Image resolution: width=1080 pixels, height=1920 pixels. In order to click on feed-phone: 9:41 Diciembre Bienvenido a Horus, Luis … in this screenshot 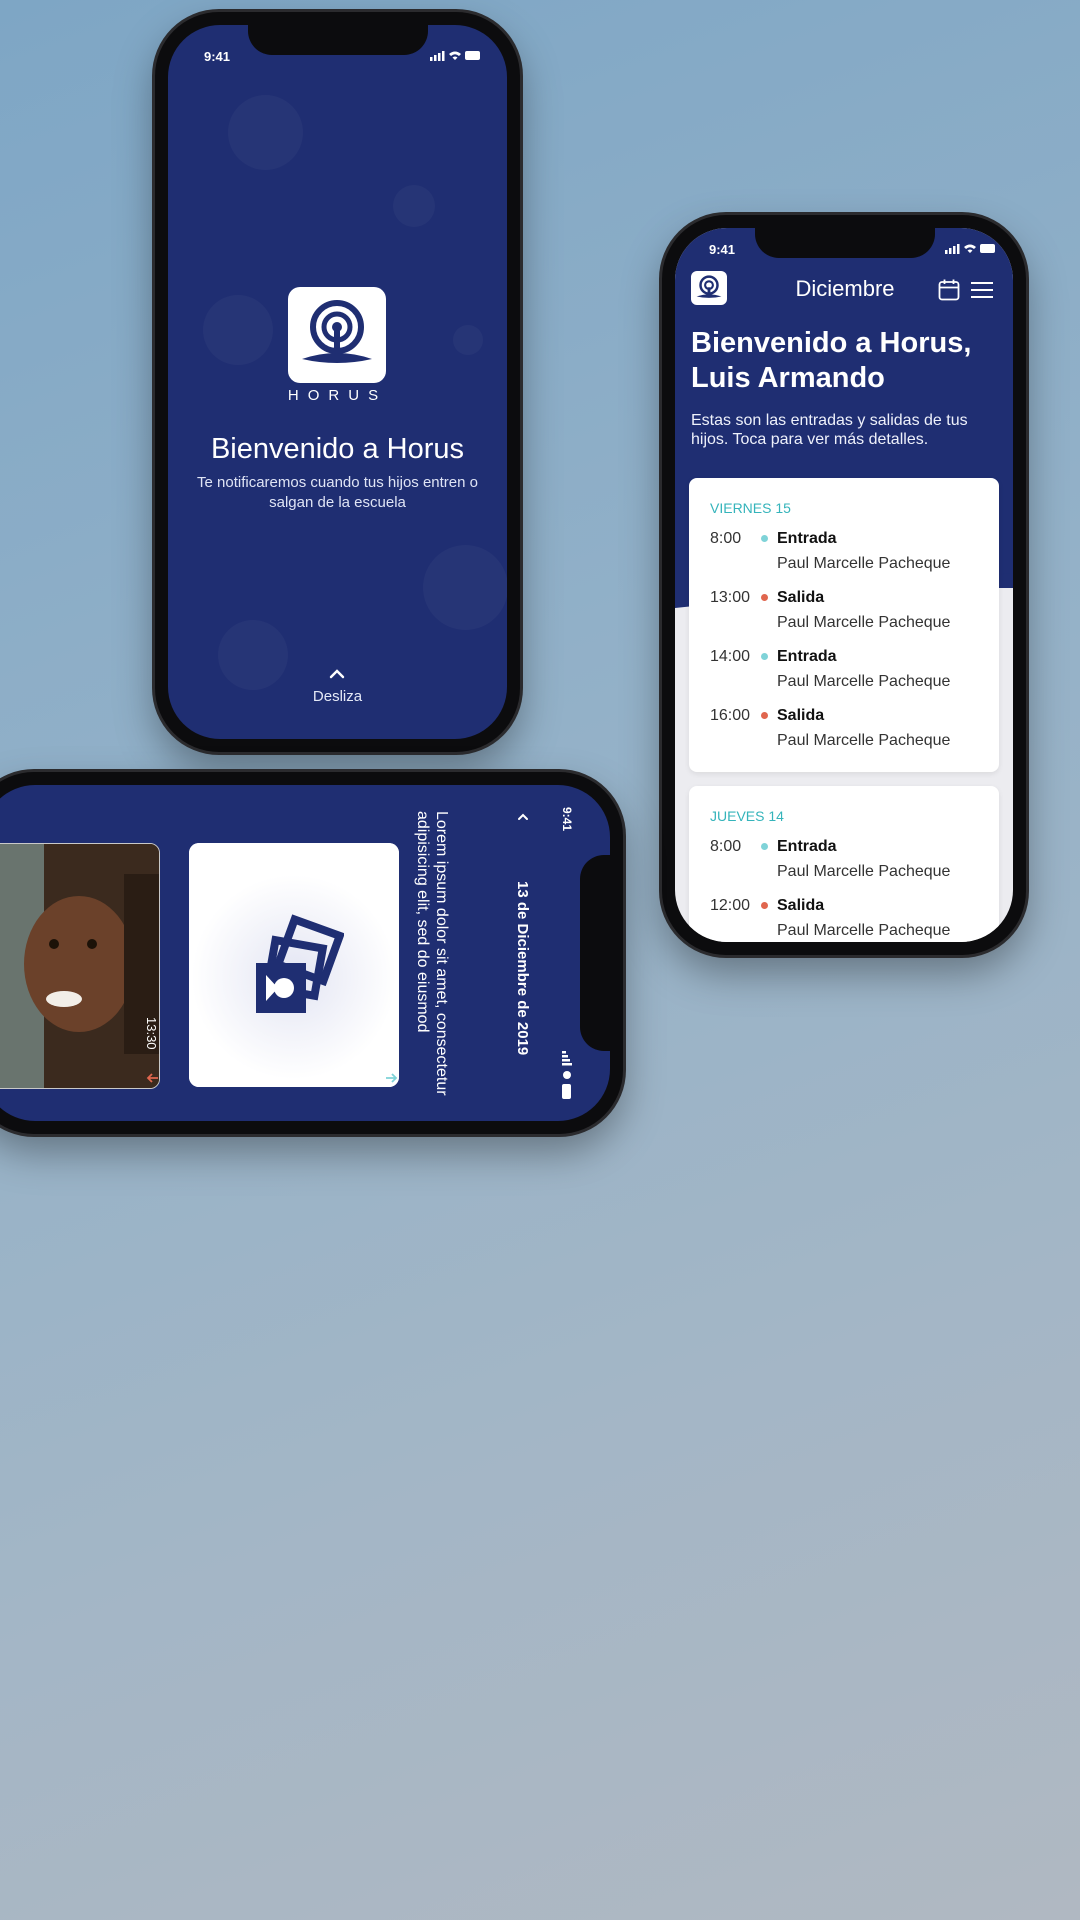, I will do `click(844, 585)`.